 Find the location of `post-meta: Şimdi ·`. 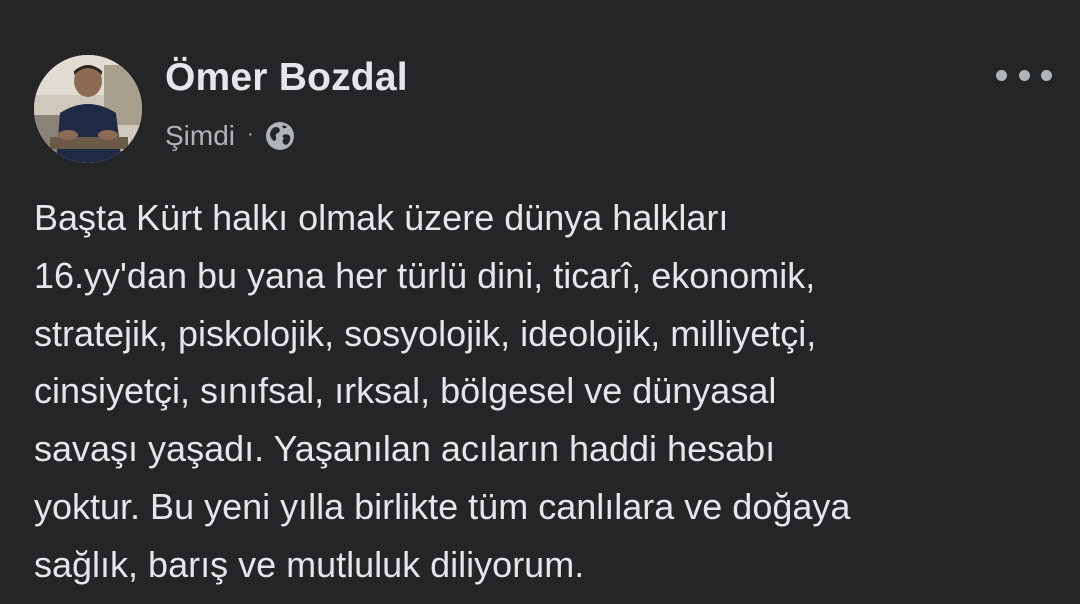

post-meta: Şimdi · is located at coordinates (230, 136).